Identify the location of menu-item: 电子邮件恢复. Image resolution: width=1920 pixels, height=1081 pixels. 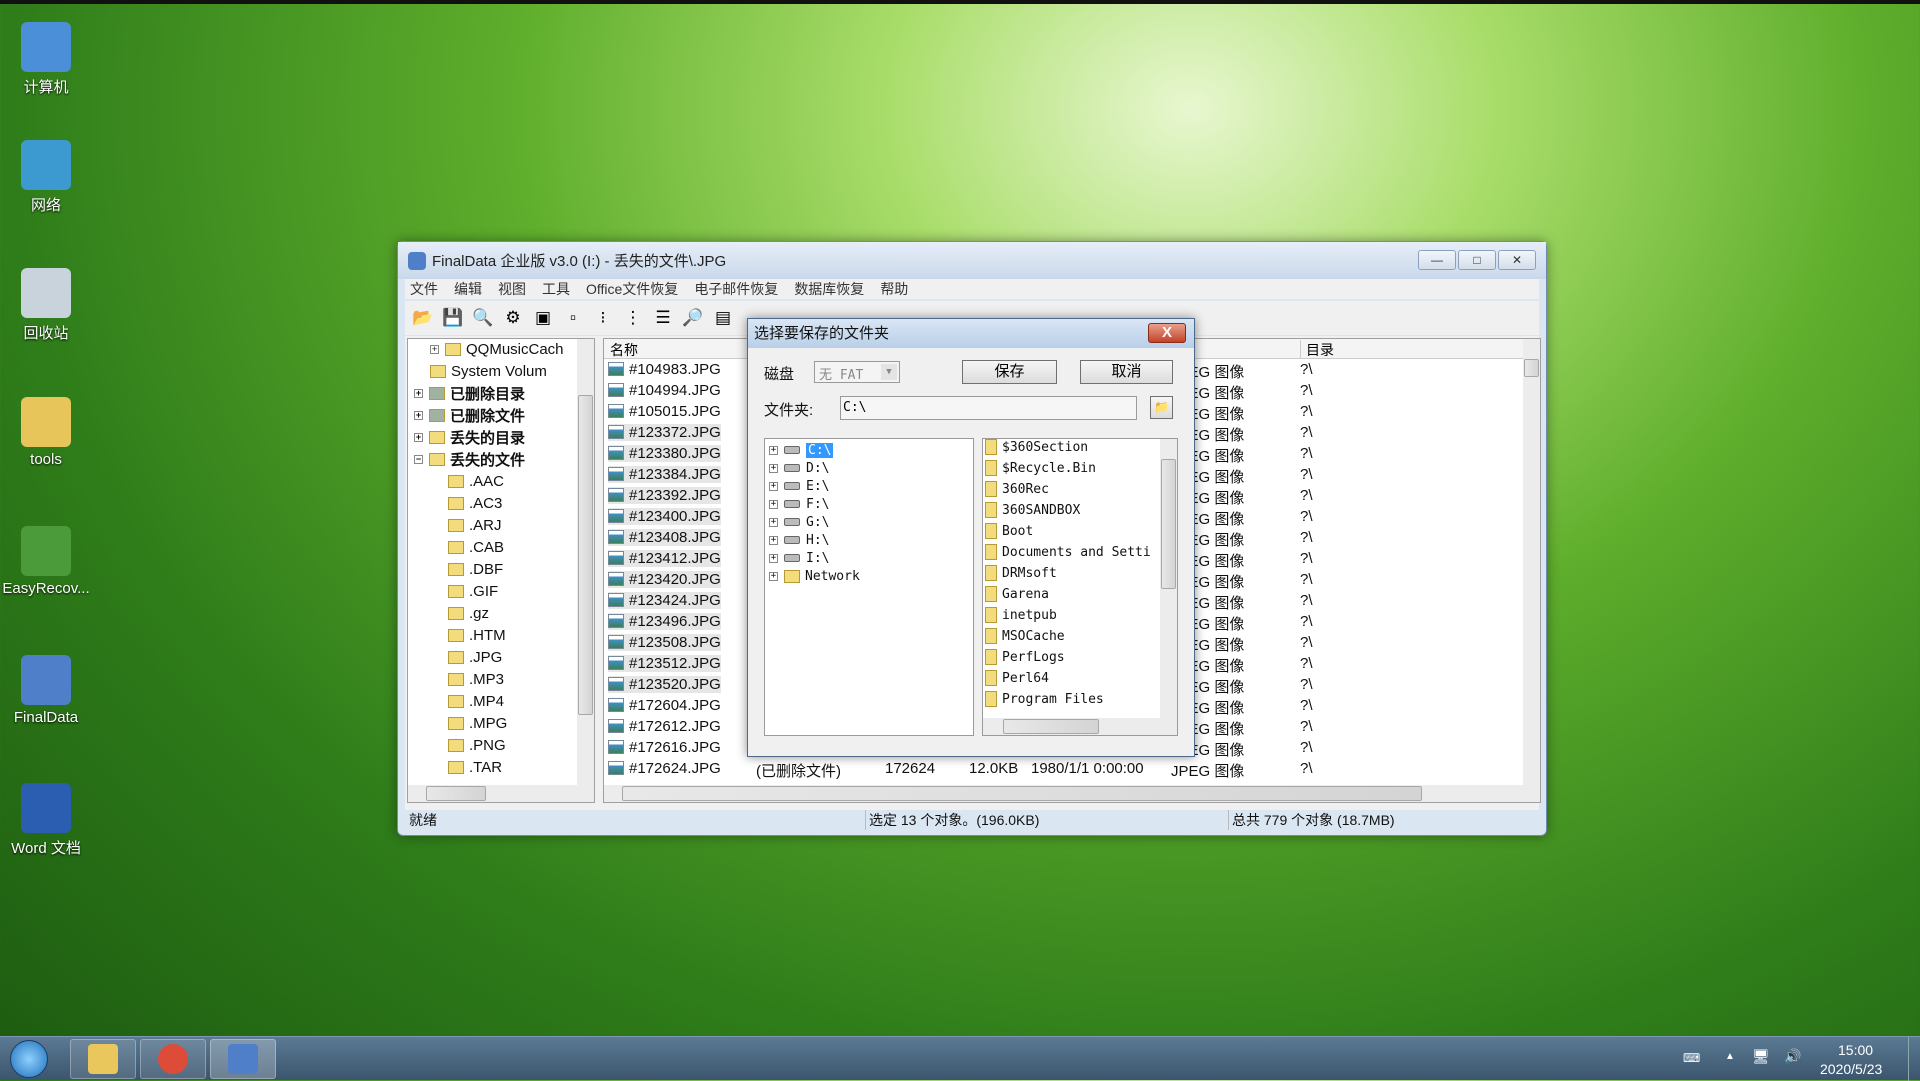
(736, 289).